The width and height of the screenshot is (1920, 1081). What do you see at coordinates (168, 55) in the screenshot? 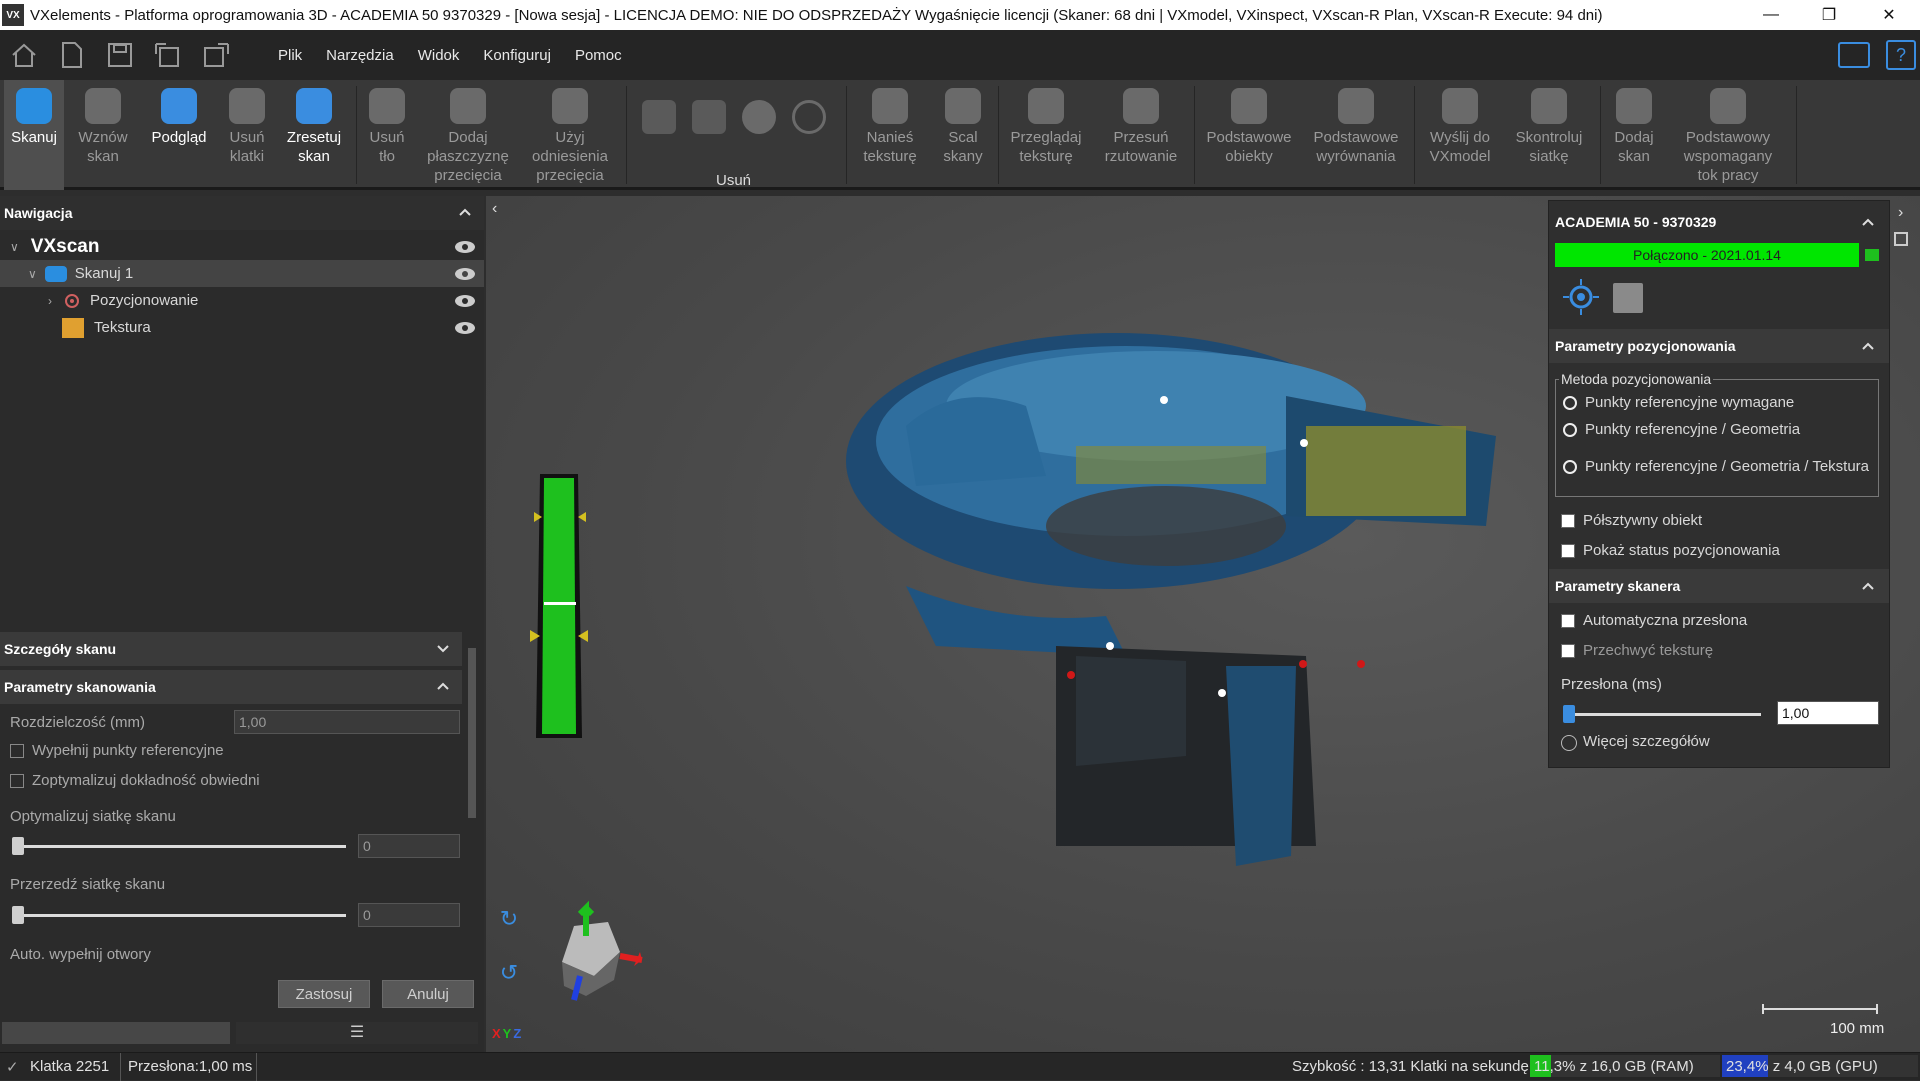
I see `import-icon` at bounding box center [168, 55].